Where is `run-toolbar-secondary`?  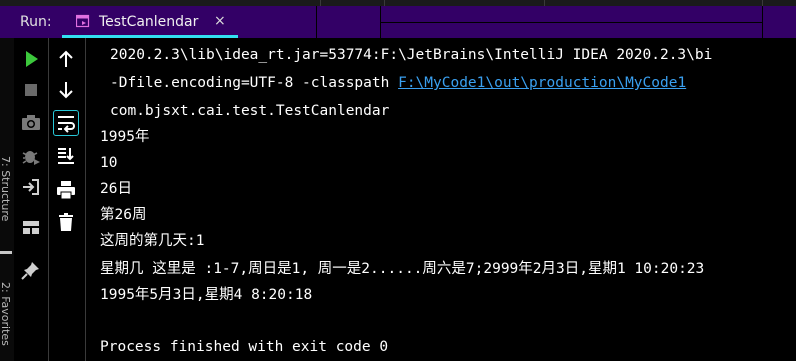
run-toolbar-secondary is located at coordinates (67, 199).